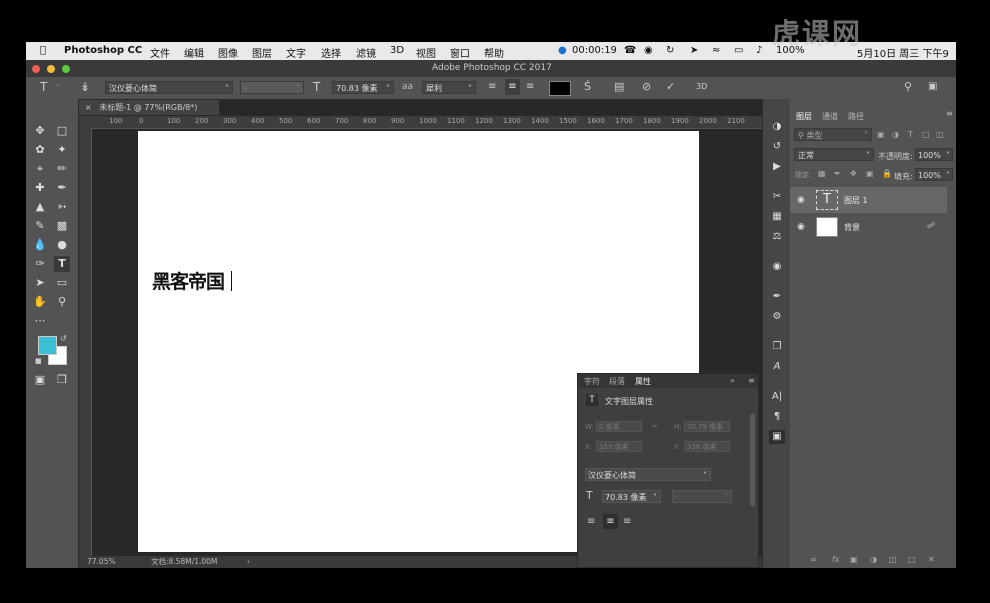 This screenshot has width=990, height=603. Describe the element at coordinates (40, 302) in the screenshot. I see `hand-tool-icon: ✋` at that location.